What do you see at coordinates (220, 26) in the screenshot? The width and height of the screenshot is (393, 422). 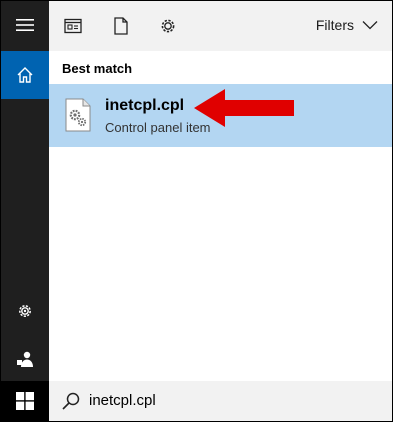 I see `search-toolbar: Filters` at bounding box center [220, 26].